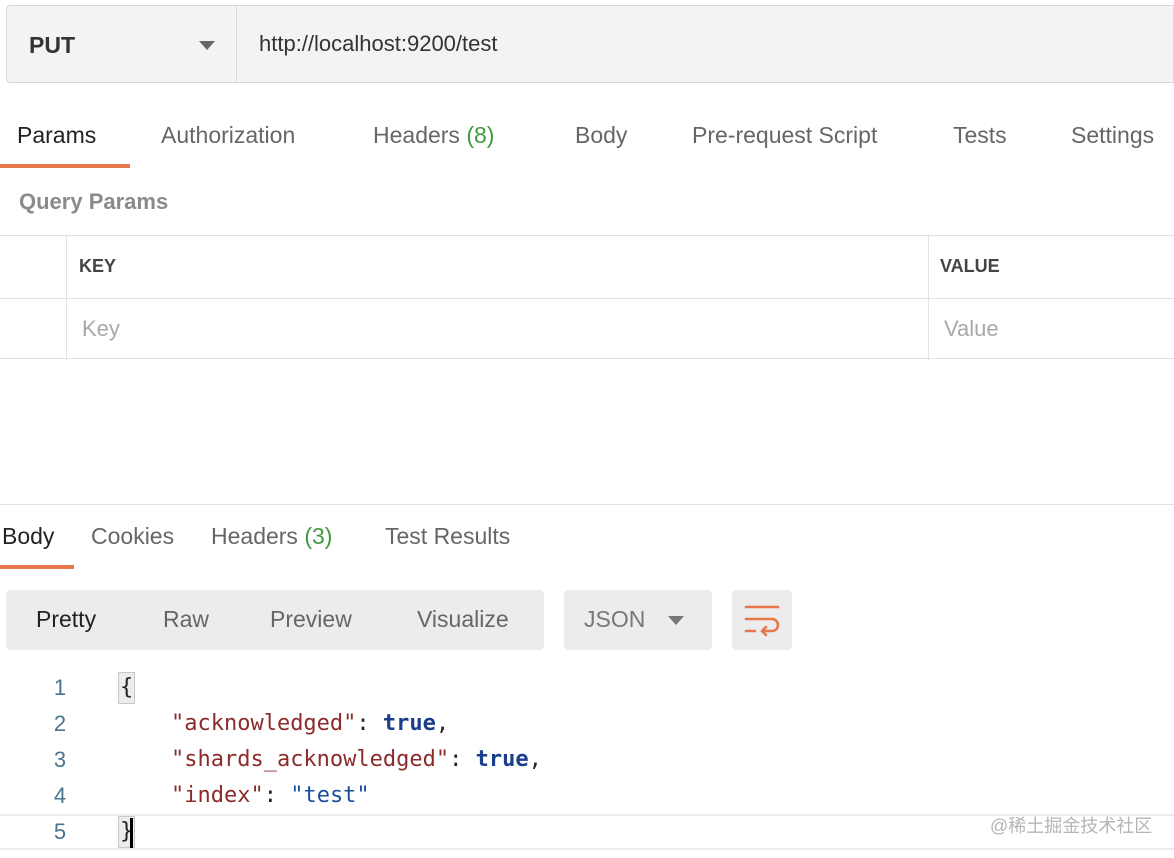  I want to click on line-number: 1, so click(60, 687).